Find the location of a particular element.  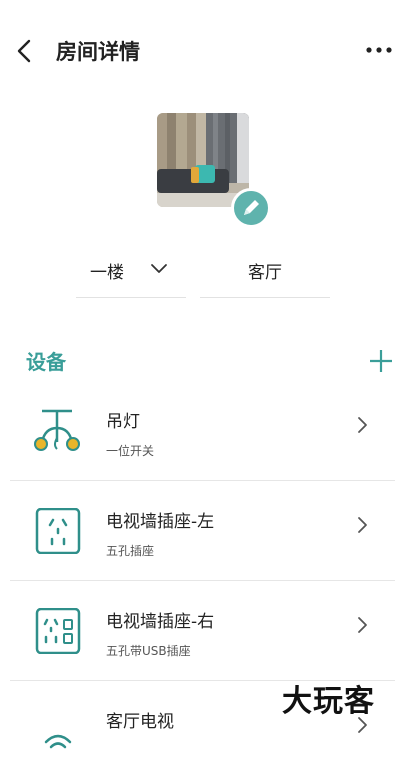

device-name: 电视墙插座-左 is located at coordinates (160, 522).